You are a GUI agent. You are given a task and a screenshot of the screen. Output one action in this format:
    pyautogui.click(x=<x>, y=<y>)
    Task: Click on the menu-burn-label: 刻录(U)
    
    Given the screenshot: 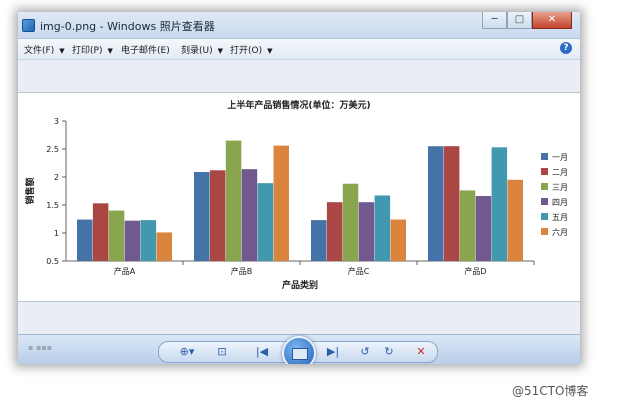 What is the action you would take?
    pyautogui.click(x=197, y=51)
    